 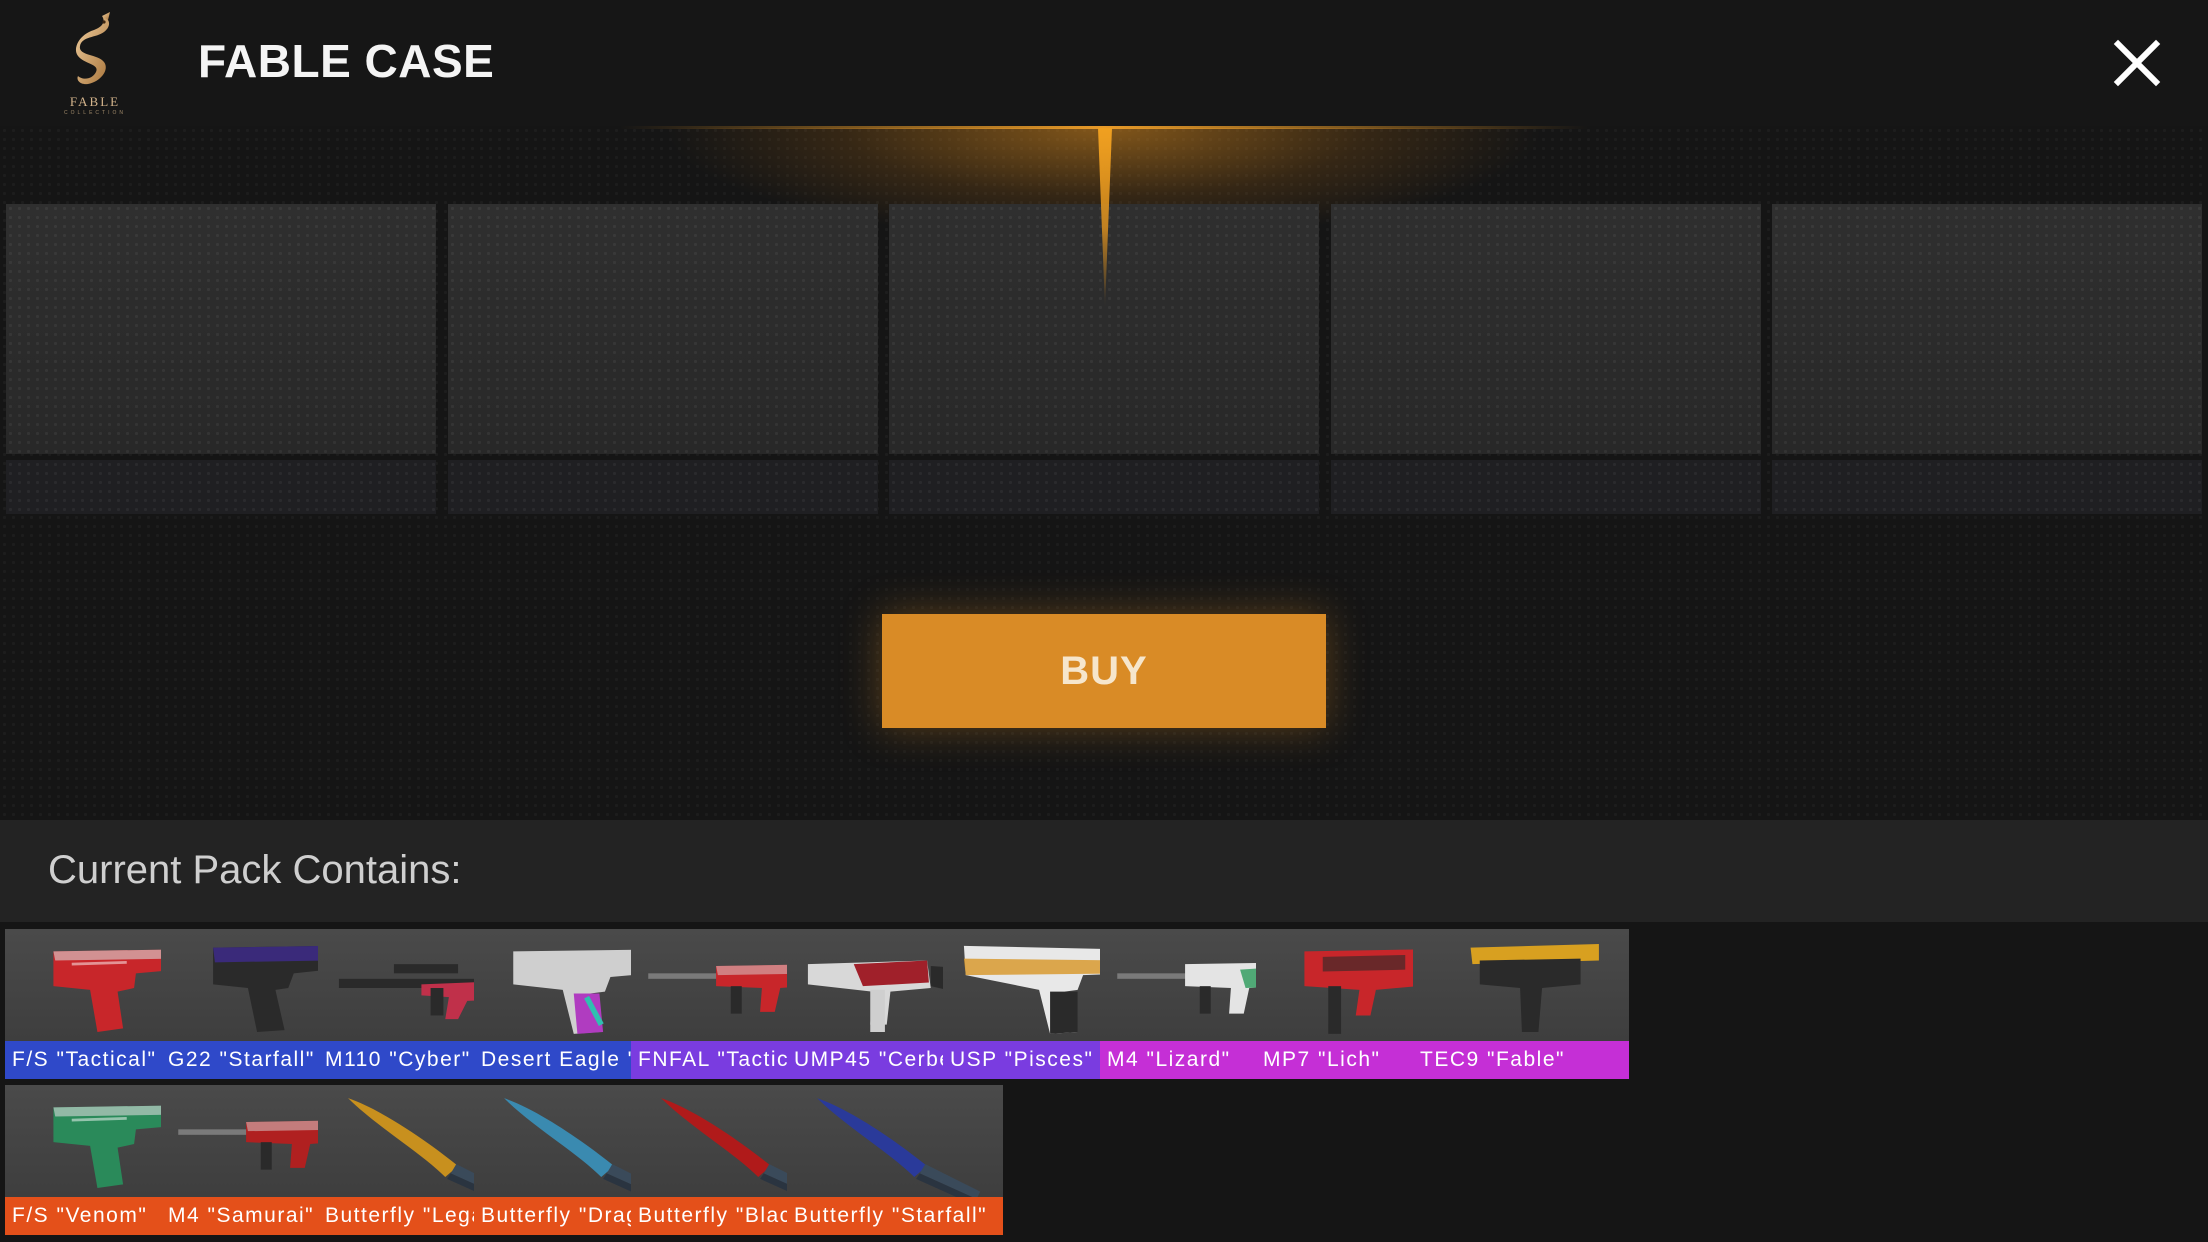 What do you see at coordinates (255, 870) in the screenshot?
I see `pack-contents-title: Current Pack Contains:` at bounding box center [255, 870].